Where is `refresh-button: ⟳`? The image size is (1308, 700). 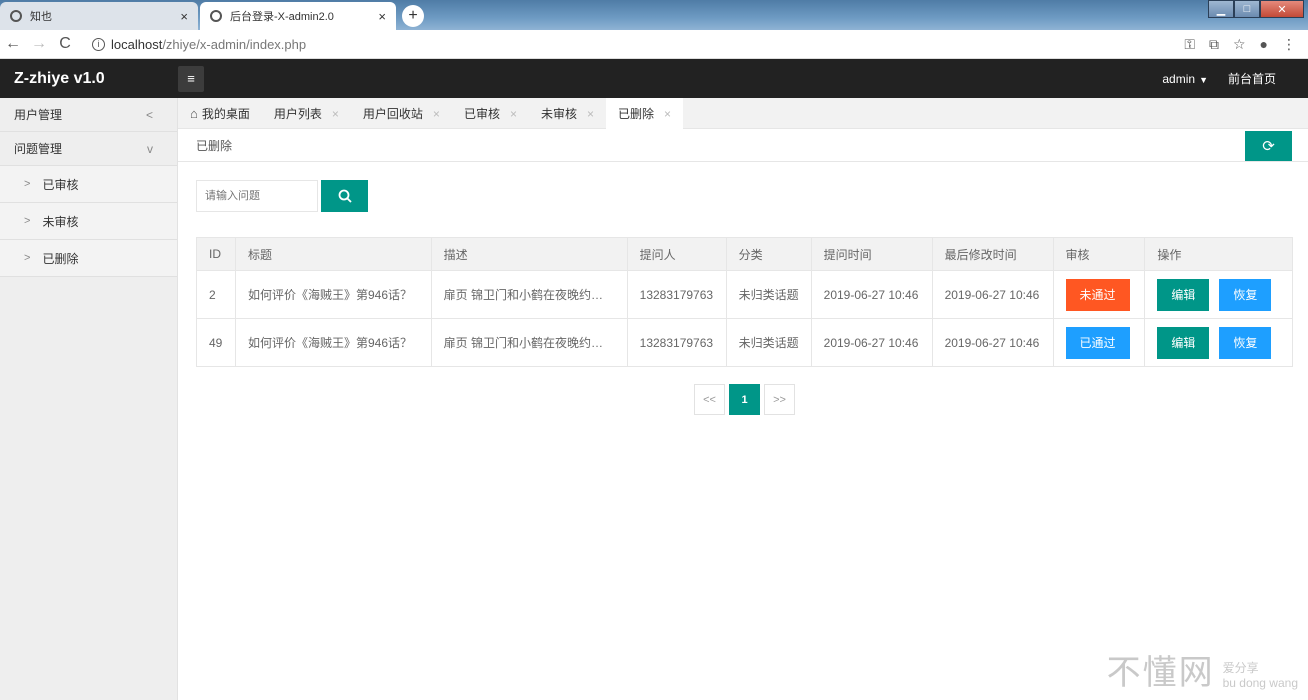
refresh-button: ⟳ is located at coordinates (1268, 146).